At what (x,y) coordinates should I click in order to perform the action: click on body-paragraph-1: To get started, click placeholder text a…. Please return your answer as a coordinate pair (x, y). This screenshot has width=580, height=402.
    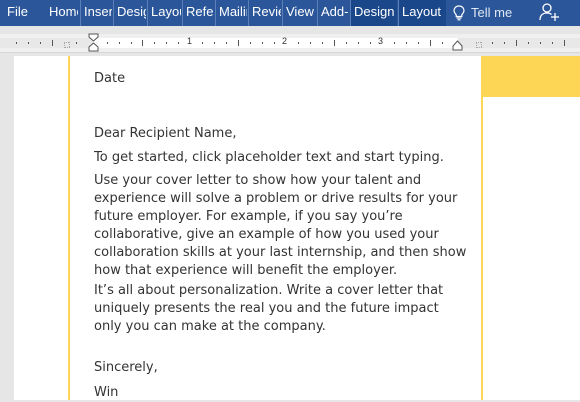
    Looking at the image, I should click on (279, 158).